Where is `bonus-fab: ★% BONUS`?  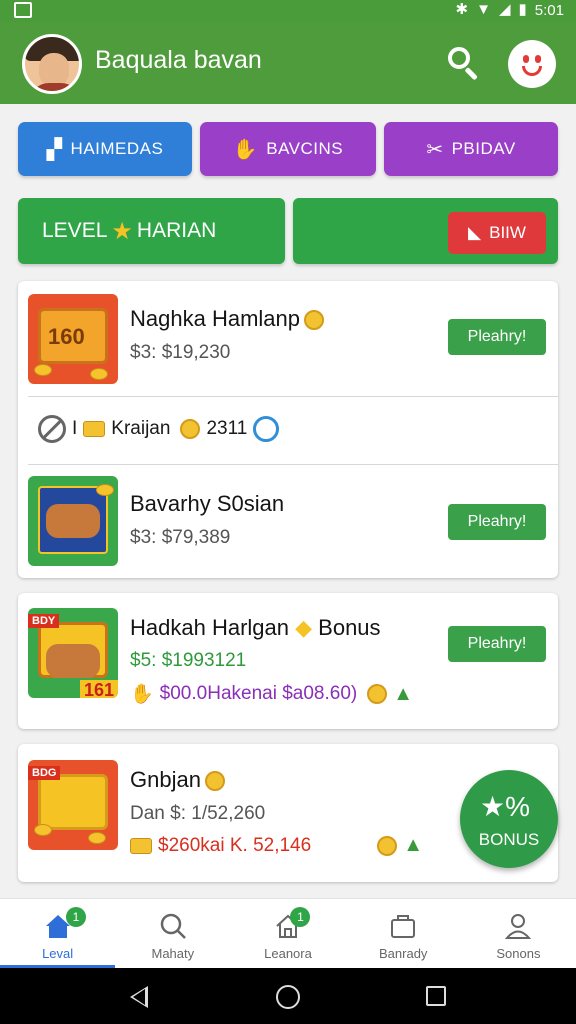 bonus-fab: ★% BONUS is located at coordinates (509, 819).